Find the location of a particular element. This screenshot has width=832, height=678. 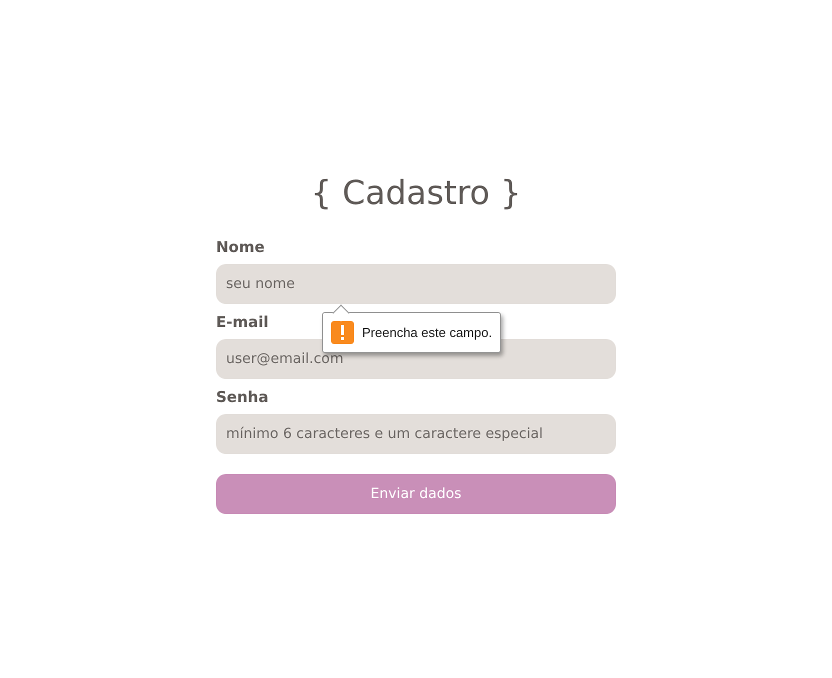

submit-button: Enviar dados is located at coordinates (416, 494).